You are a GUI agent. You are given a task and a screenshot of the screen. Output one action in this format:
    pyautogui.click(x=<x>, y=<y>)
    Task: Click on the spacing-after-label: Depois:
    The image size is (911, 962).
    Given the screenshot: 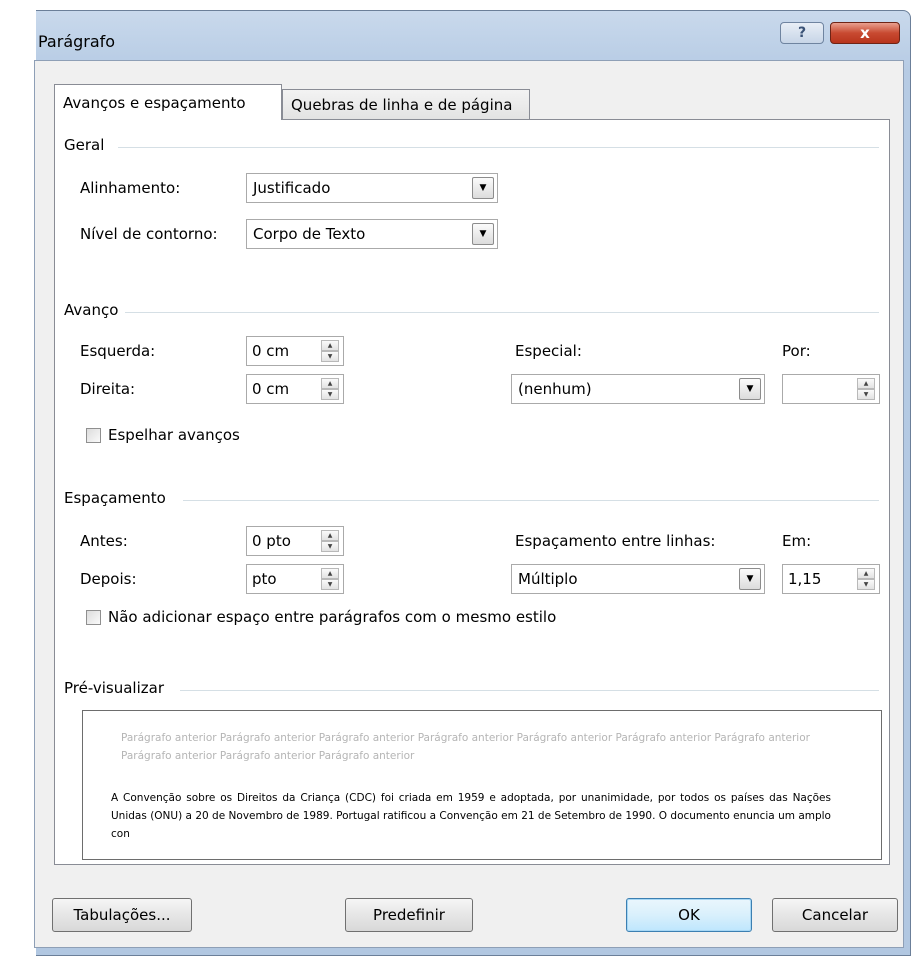 What is the action you would take?
    pyautogui.click(x=108, y=579)
    